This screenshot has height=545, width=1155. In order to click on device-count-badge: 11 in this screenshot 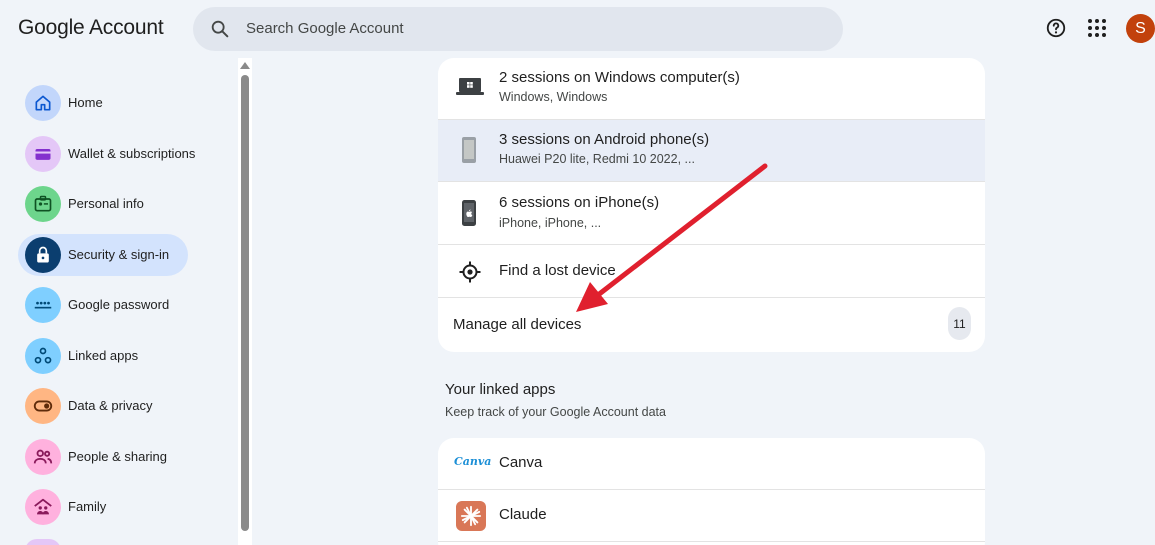, I will do `click(959, 323)`.